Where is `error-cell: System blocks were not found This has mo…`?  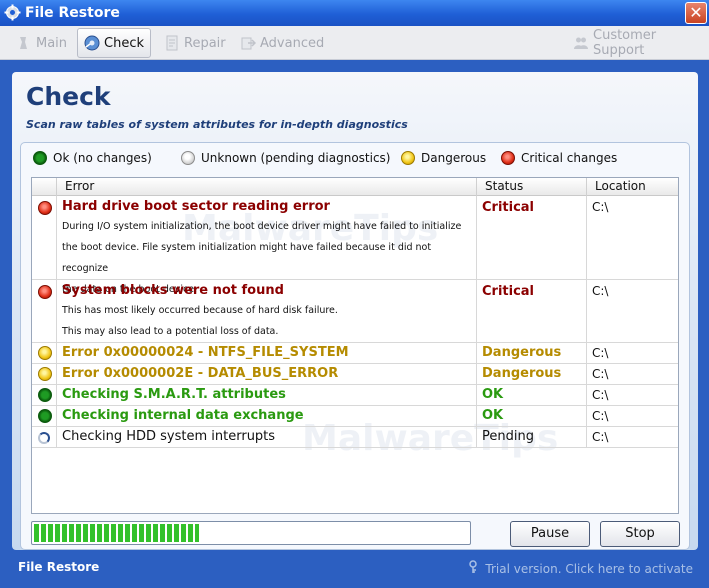 error-cell: System blocks were not found This has mo… is located at coordinates (267, 312).